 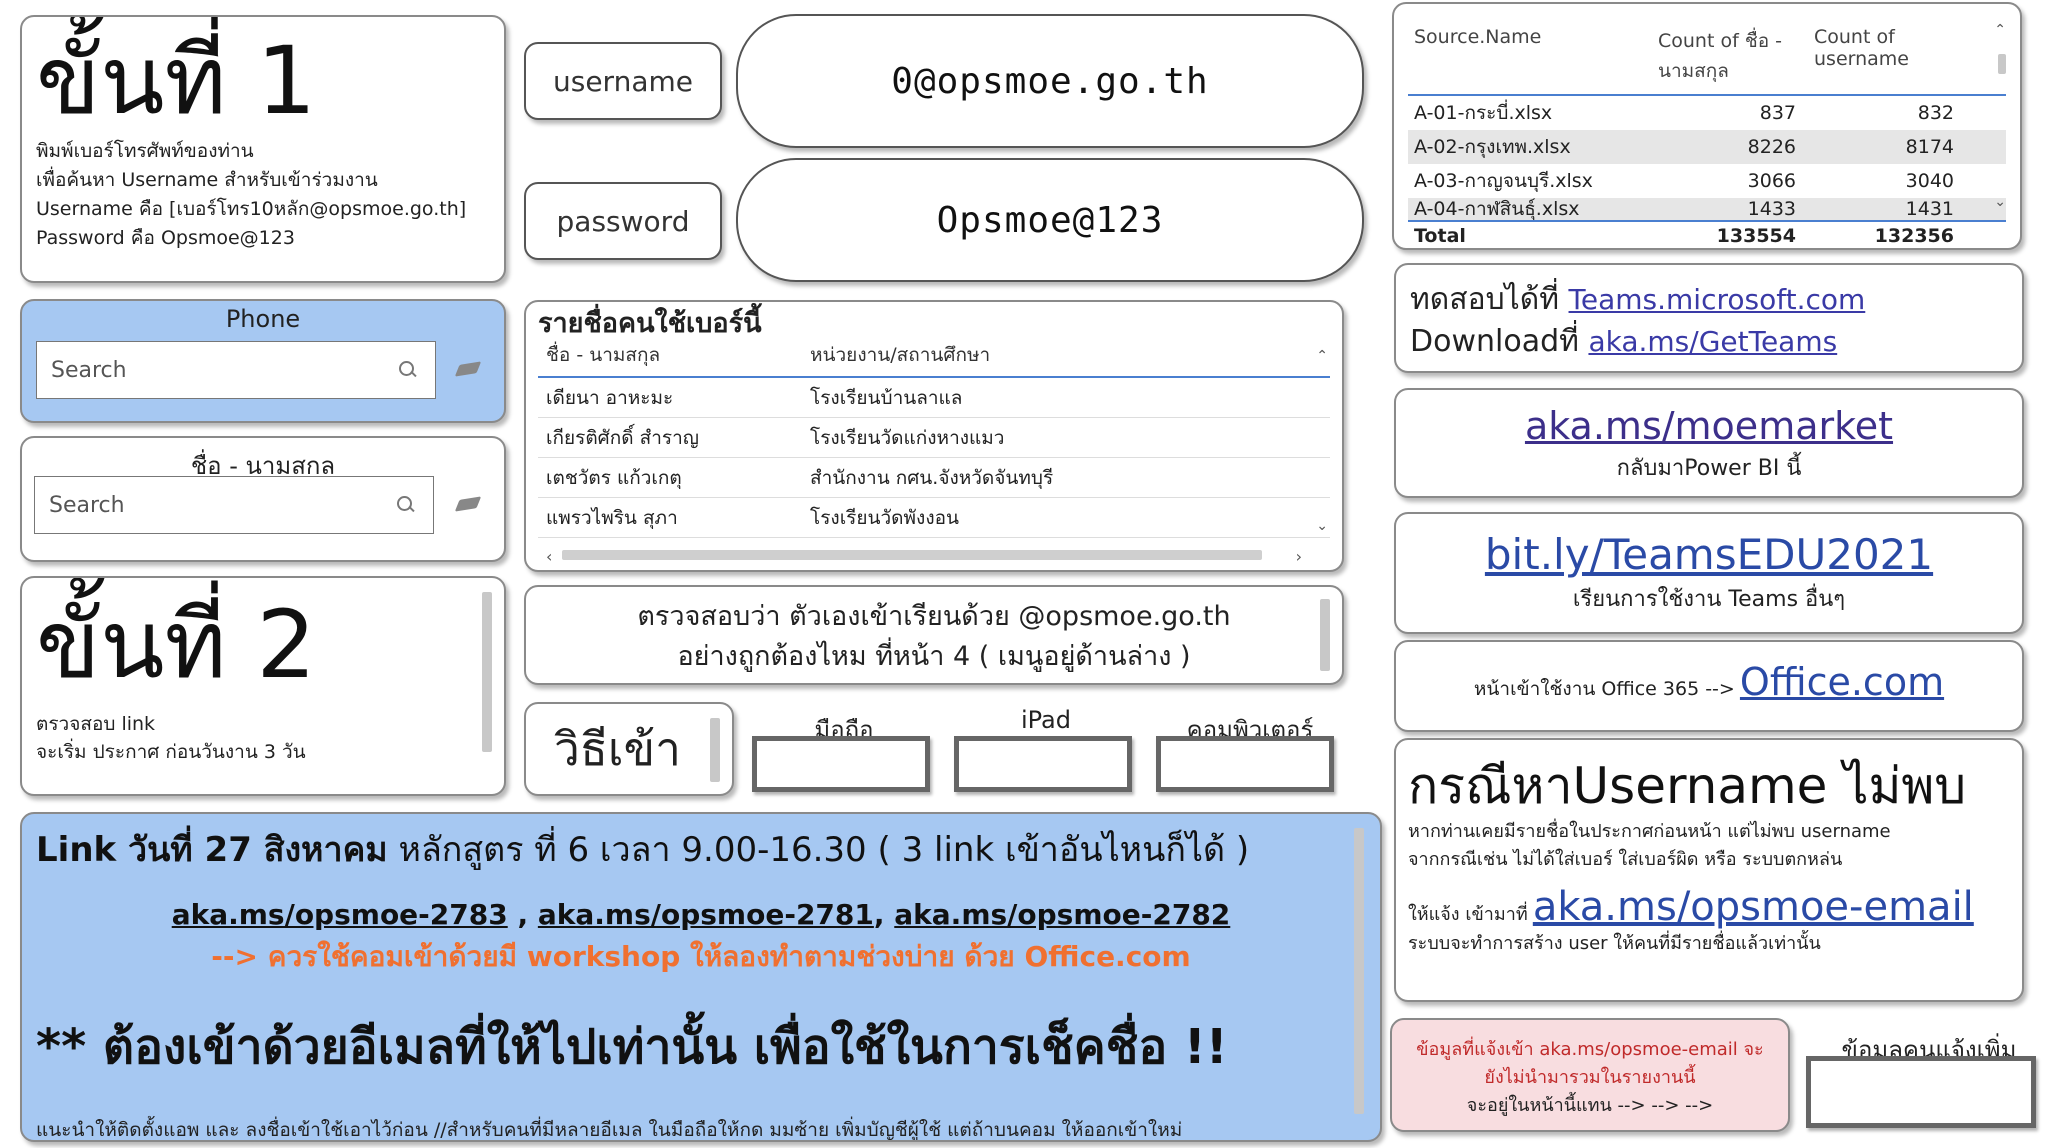 What do you see at coordinates (1484, 299) in the screenshot?
I see `teams-test-prefix: ทดสอบได้ที่` at bounding box center [1484, 299].